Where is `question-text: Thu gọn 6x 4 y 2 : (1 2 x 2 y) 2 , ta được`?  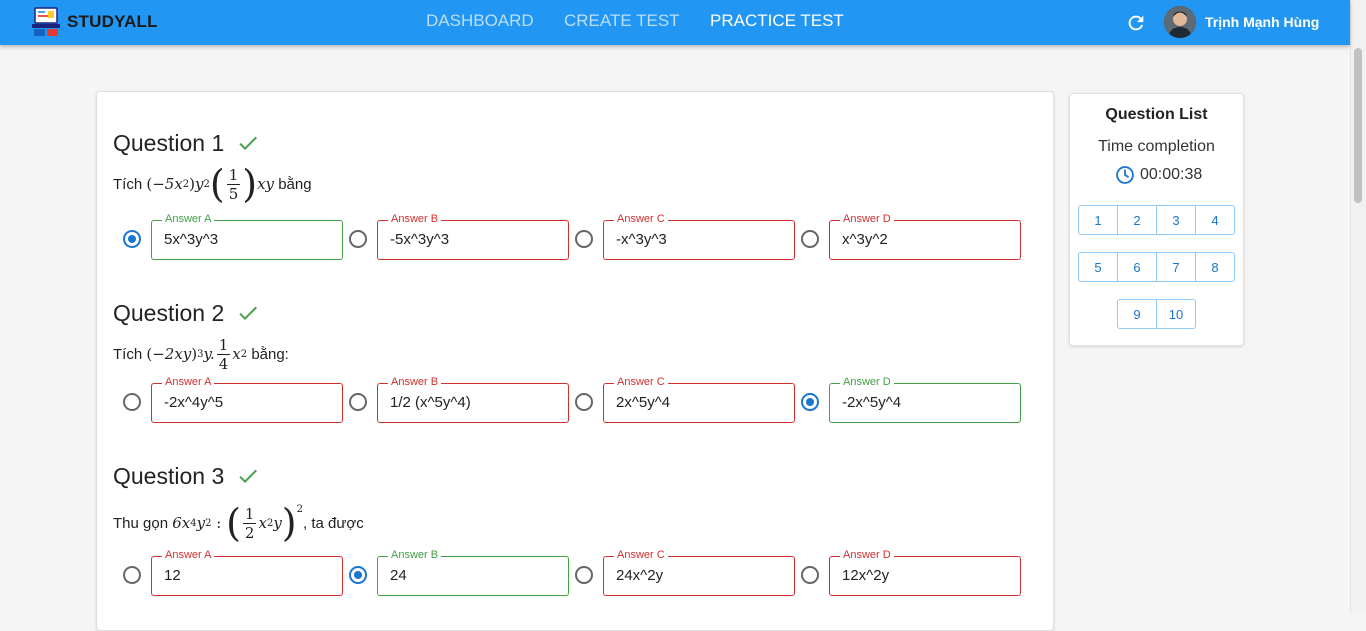
question-text: Thu gọn 6x 4 y 2 : (1 2 x 2 y) 2 , ta được is located at coordinates (238, 523).